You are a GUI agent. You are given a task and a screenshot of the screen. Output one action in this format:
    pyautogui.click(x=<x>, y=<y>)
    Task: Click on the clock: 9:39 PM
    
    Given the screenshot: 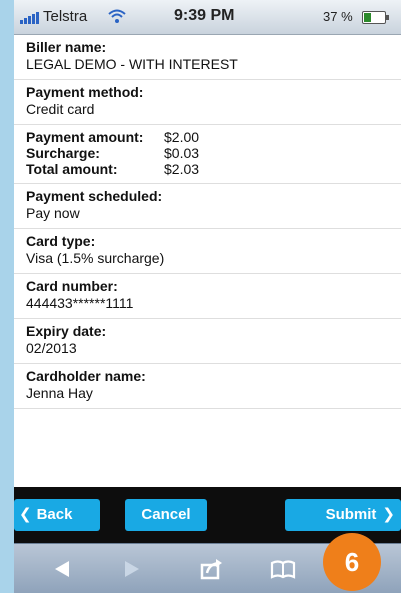 What is the action you would take?
    pyautogui.click(x=204, y=15)
    